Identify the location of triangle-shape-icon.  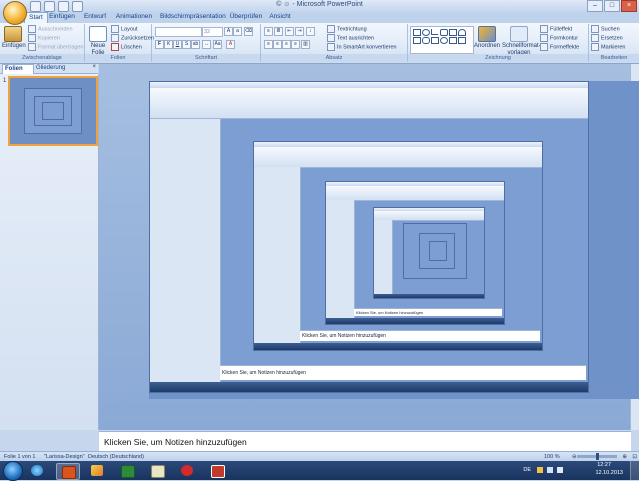
(417, 40).